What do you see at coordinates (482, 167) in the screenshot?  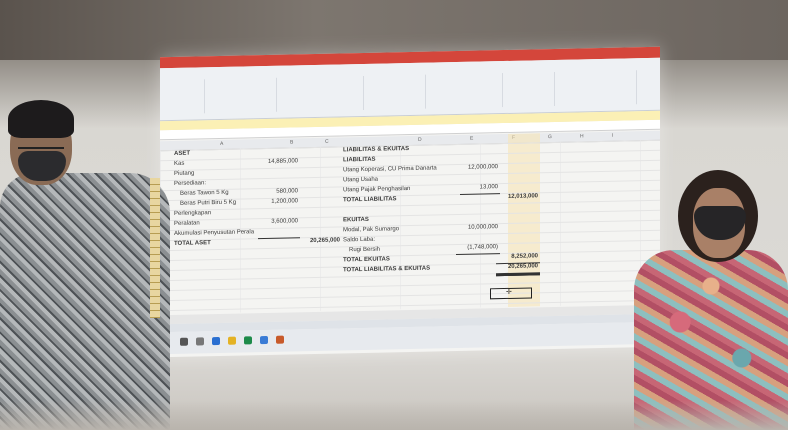 I see `utang-koperasi-value: 12,000,000` at bounding box center [482, 167].